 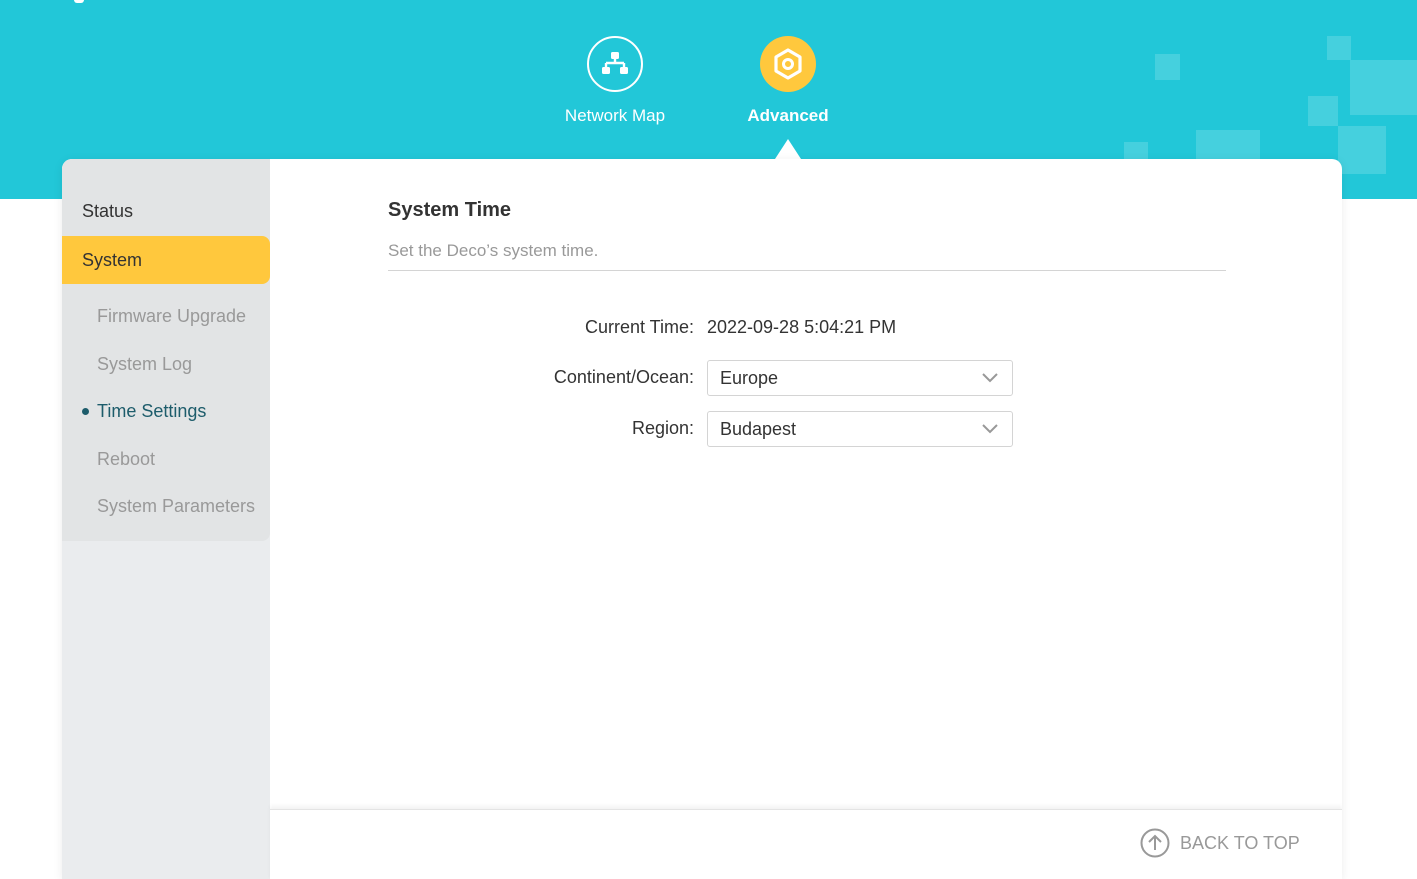 I want to click on footer-bar: BACK TO TOP, so click(x=806, y=844).